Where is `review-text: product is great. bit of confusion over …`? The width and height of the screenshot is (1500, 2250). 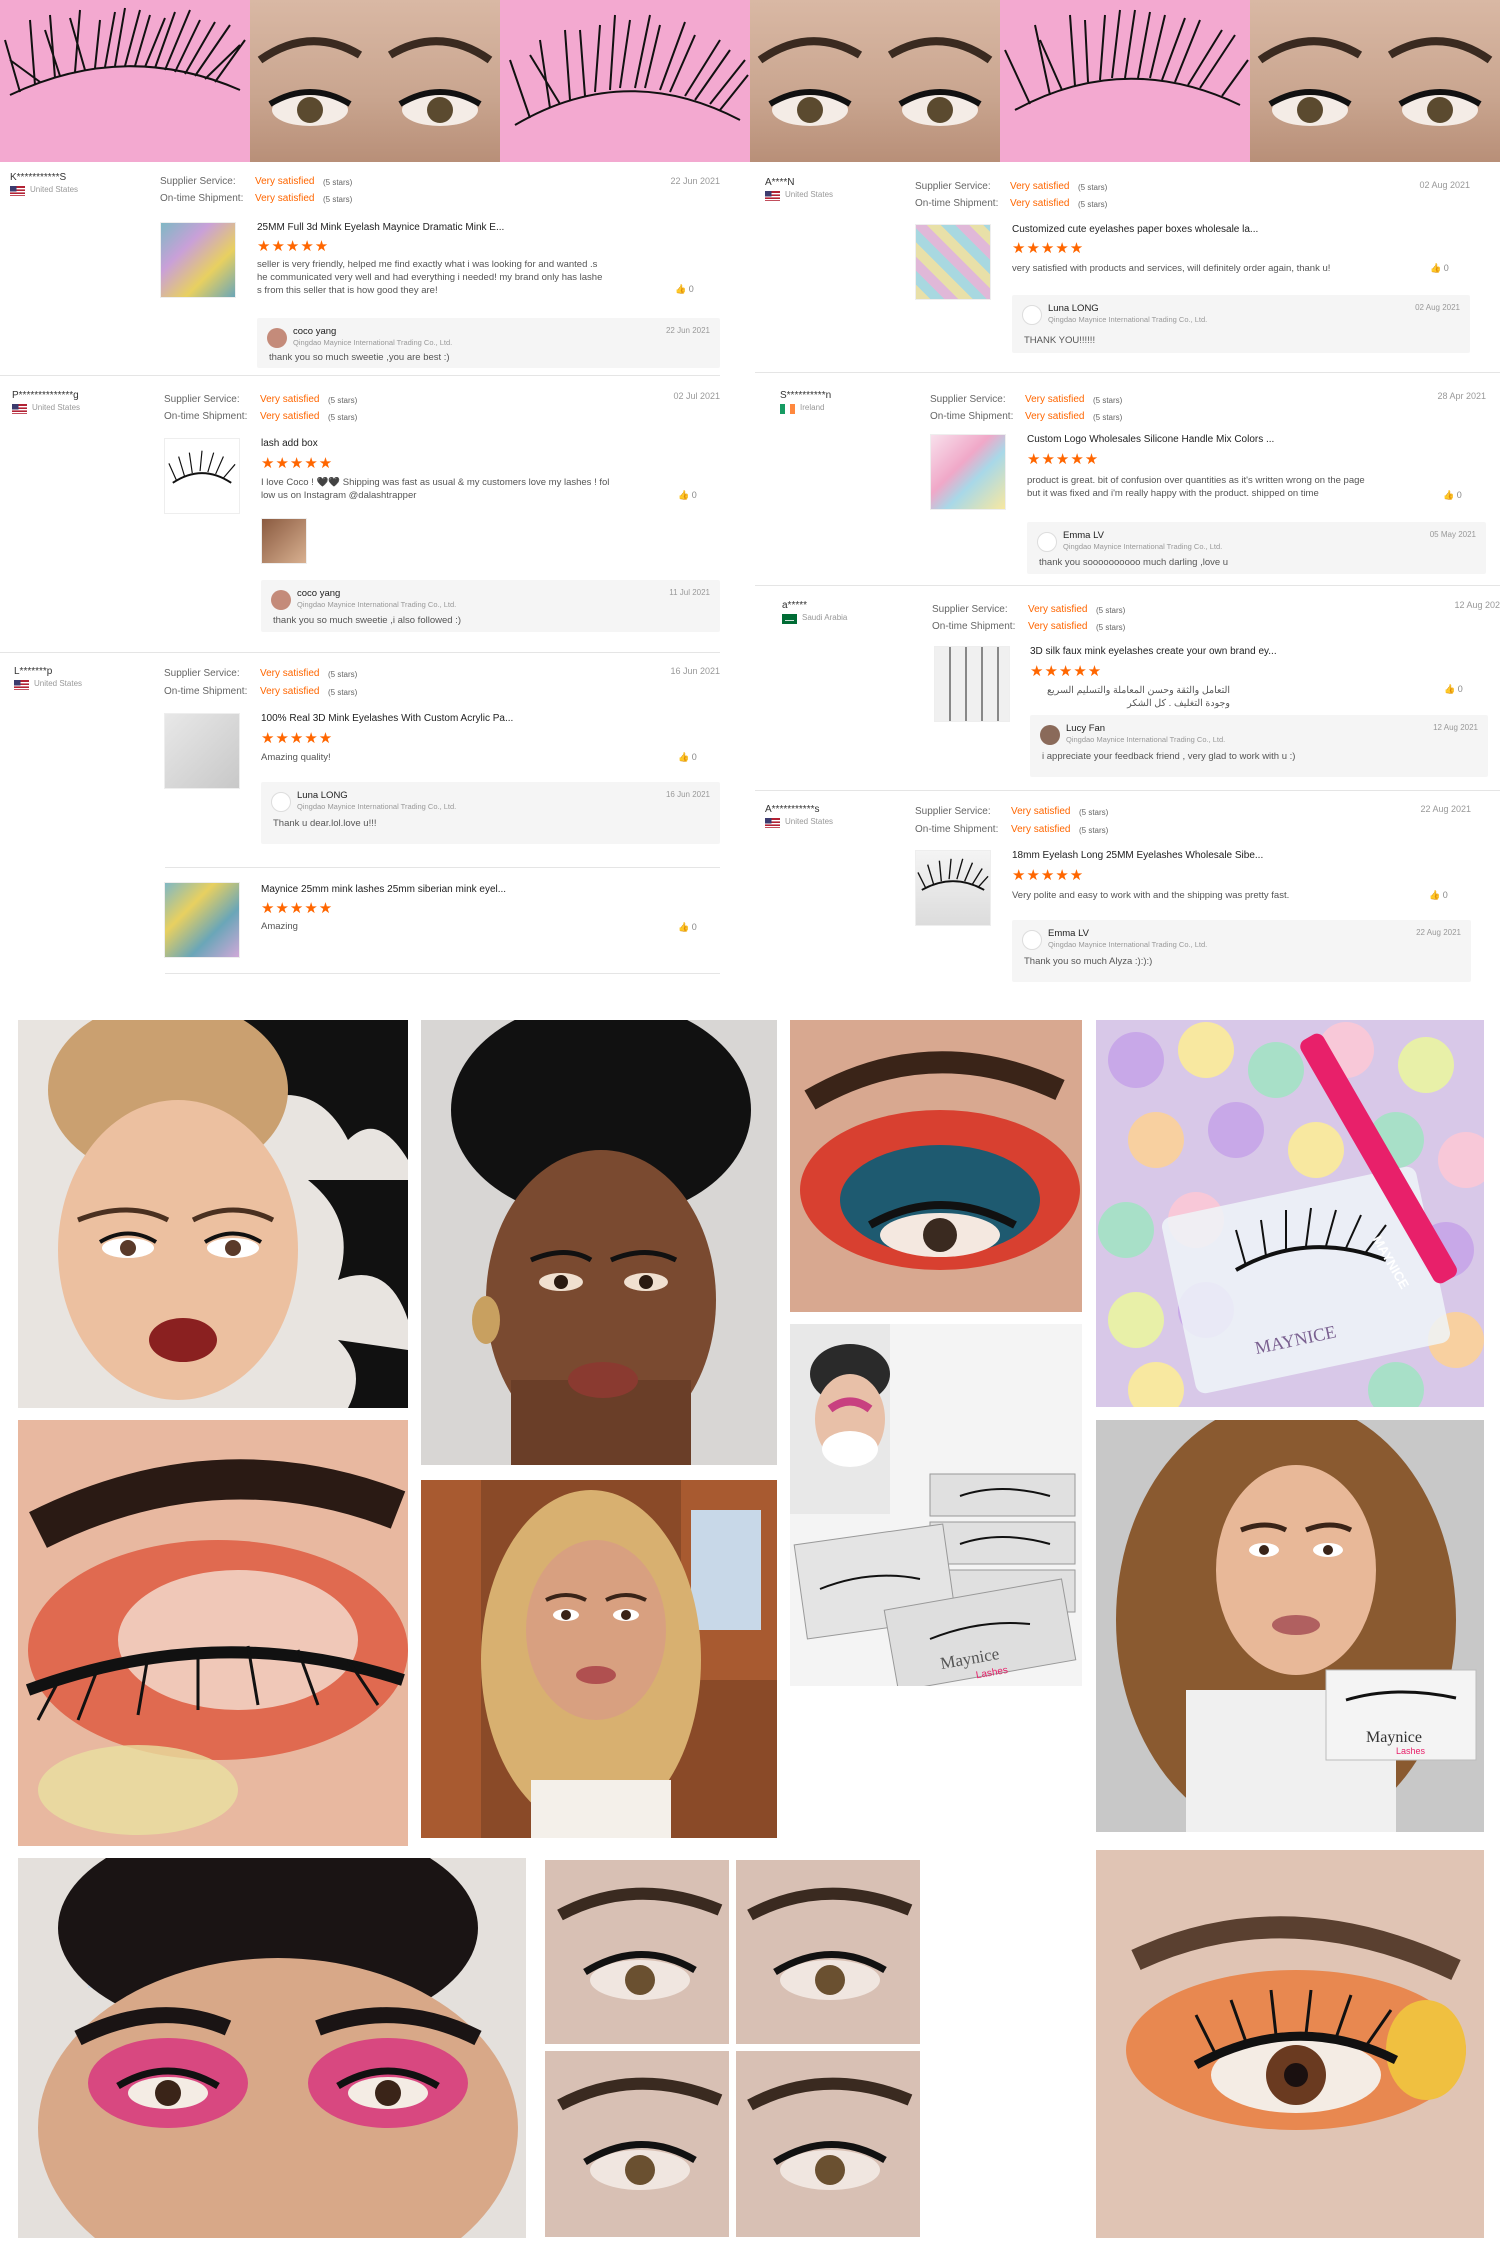 review-text: product is great. bit of confusion over … is located at coordinates (1196, 487).